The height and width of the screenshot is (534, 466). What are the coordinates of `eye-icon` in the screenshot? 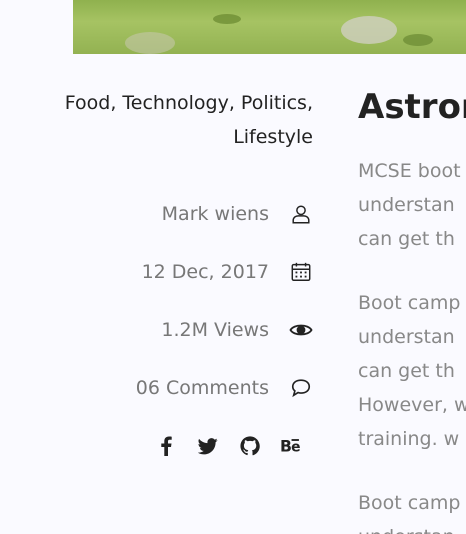 It's located at (301, 330).